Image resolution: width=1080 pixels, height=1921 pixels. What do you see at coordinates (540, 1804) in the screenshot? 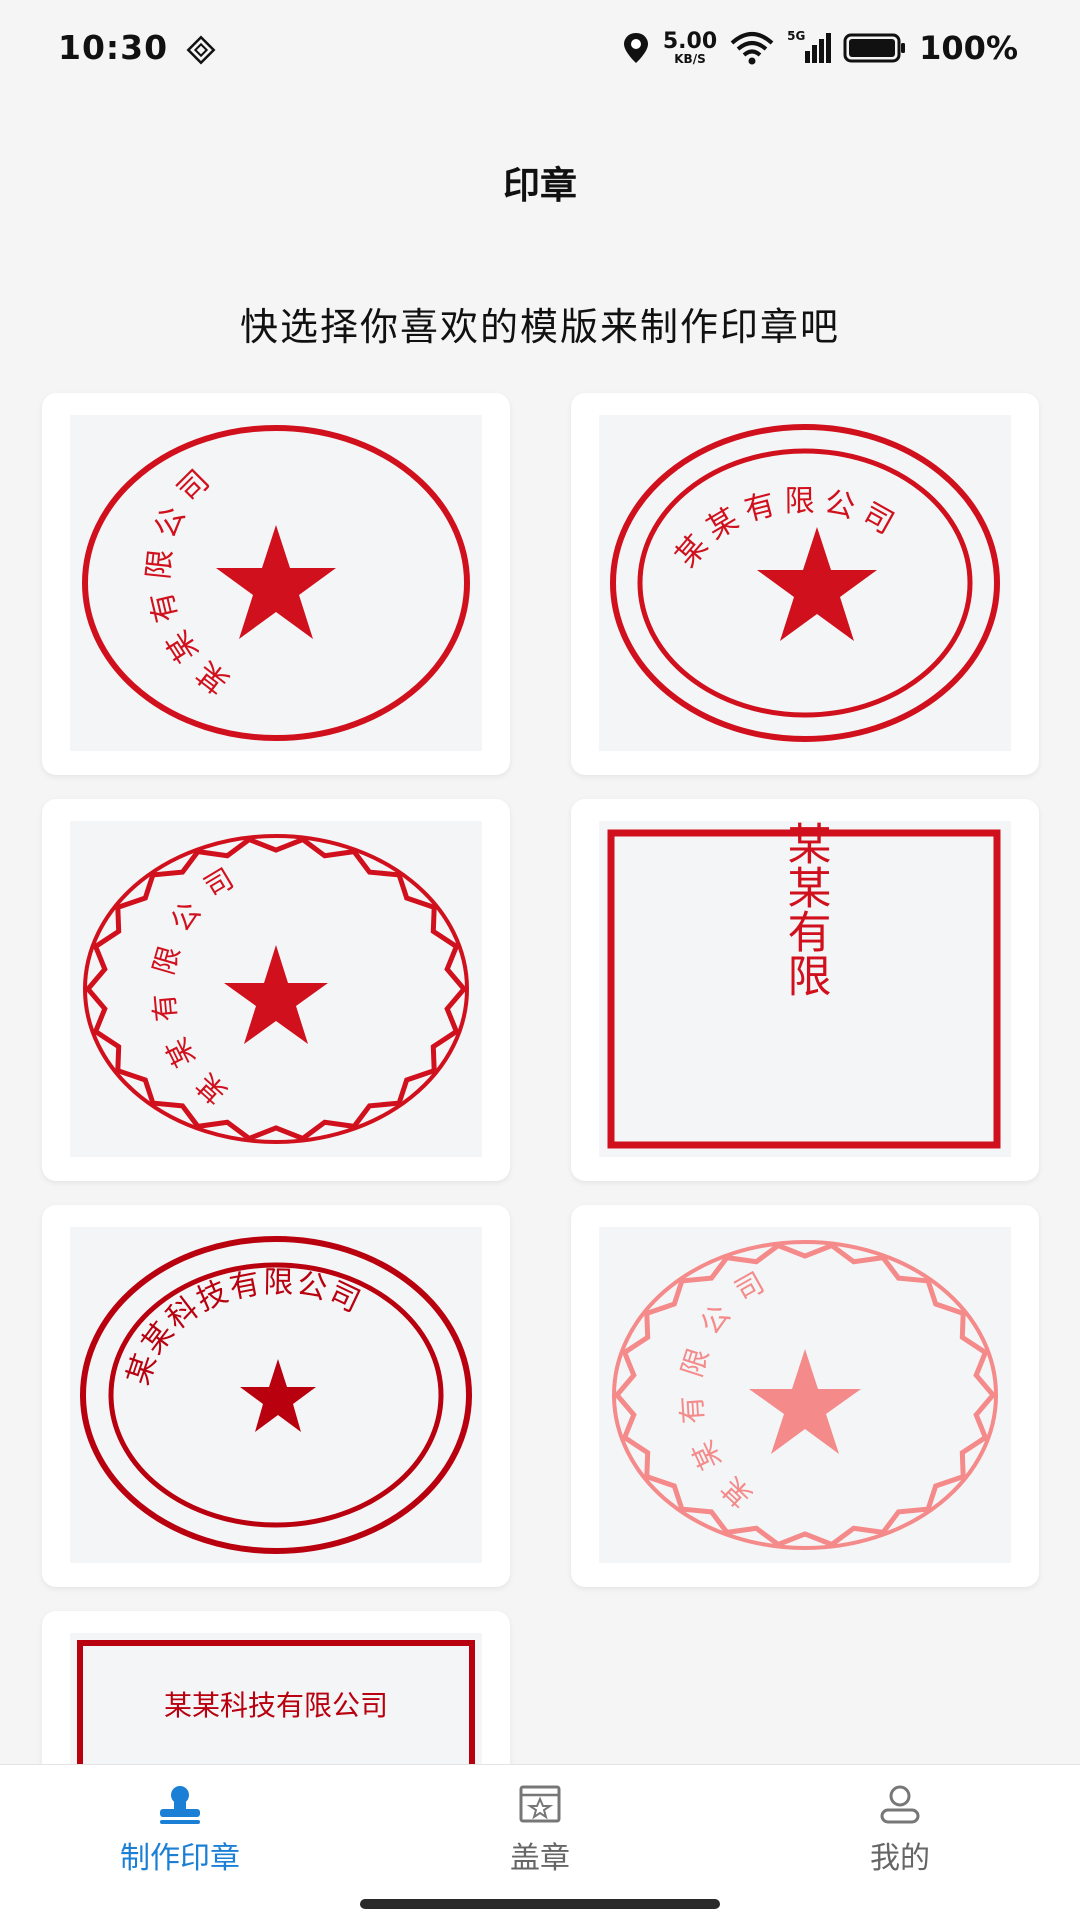
I see `seal-frame-icon` at bounding box center [540, 1804].